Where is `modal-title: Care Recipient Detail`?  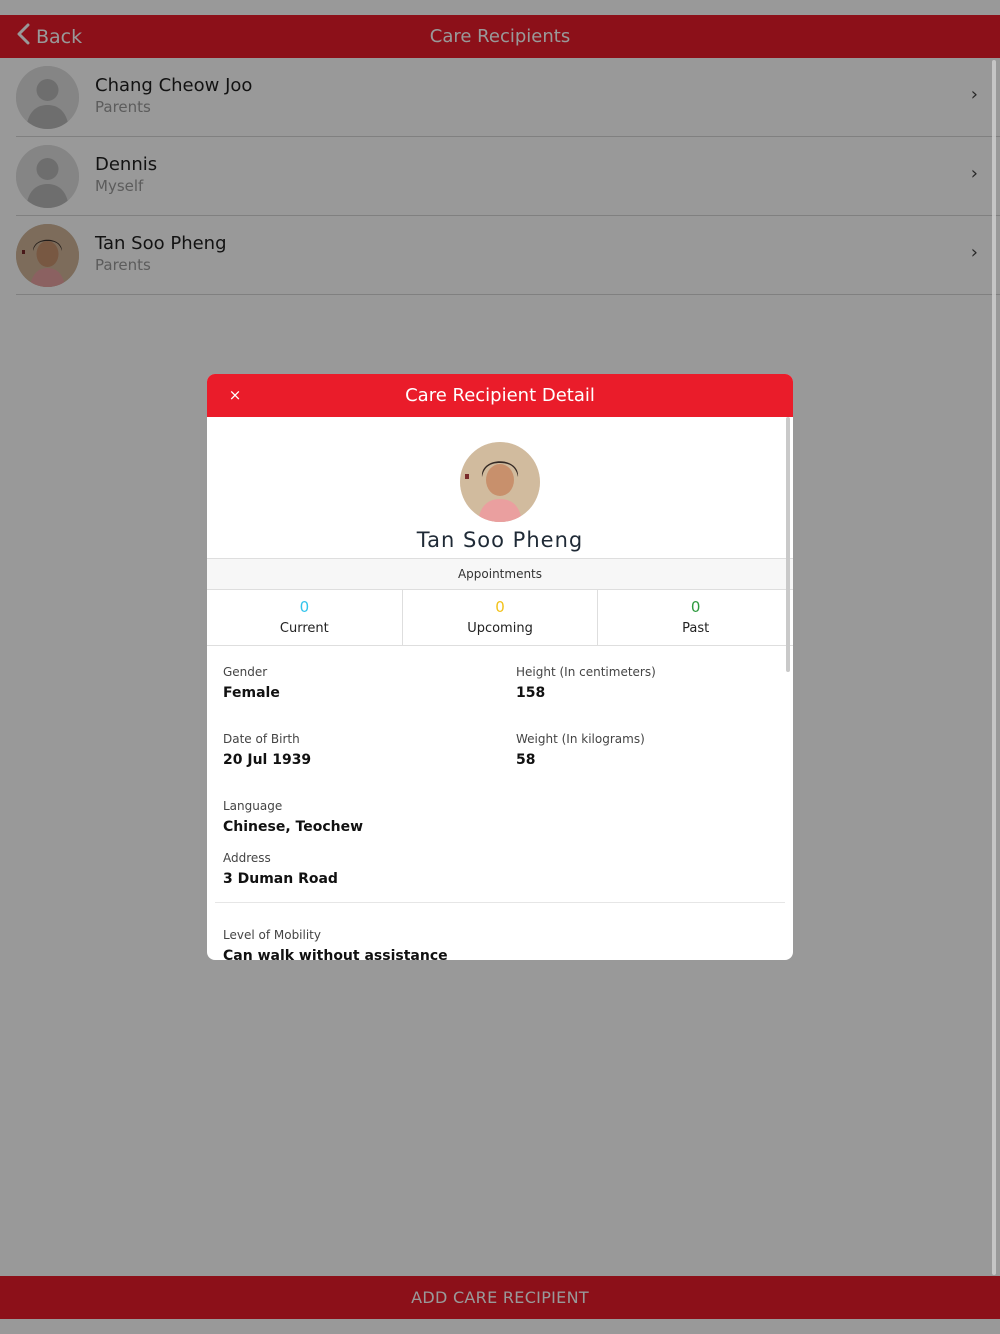
modal-title: Care Recipient Detail is located at coordinates (500, 395).